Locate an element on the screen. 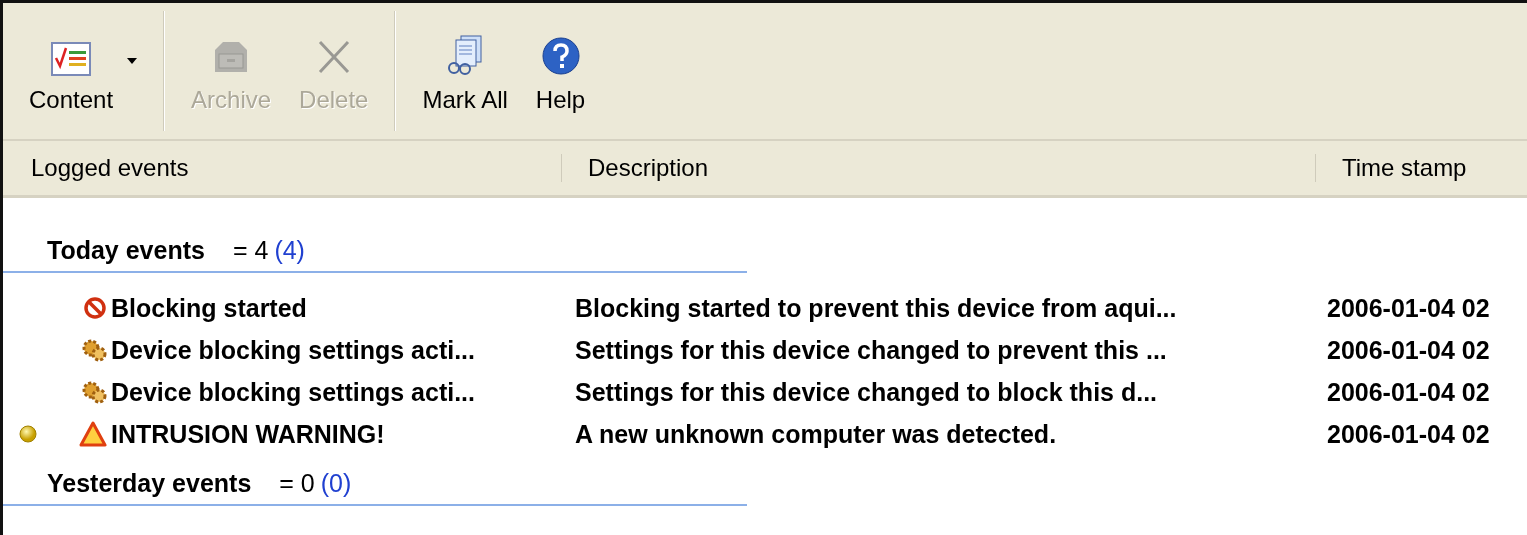  group-count: = 4 is located at coordinates (250, 250).